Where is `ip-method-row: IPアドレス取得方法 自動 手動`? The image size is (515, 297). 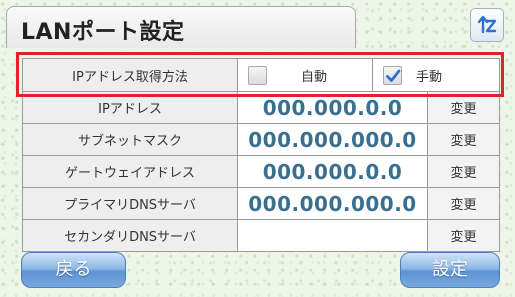 ip-method-row: IPアドレス取得方法 自動 手動 is located at coordinates (261, 75).